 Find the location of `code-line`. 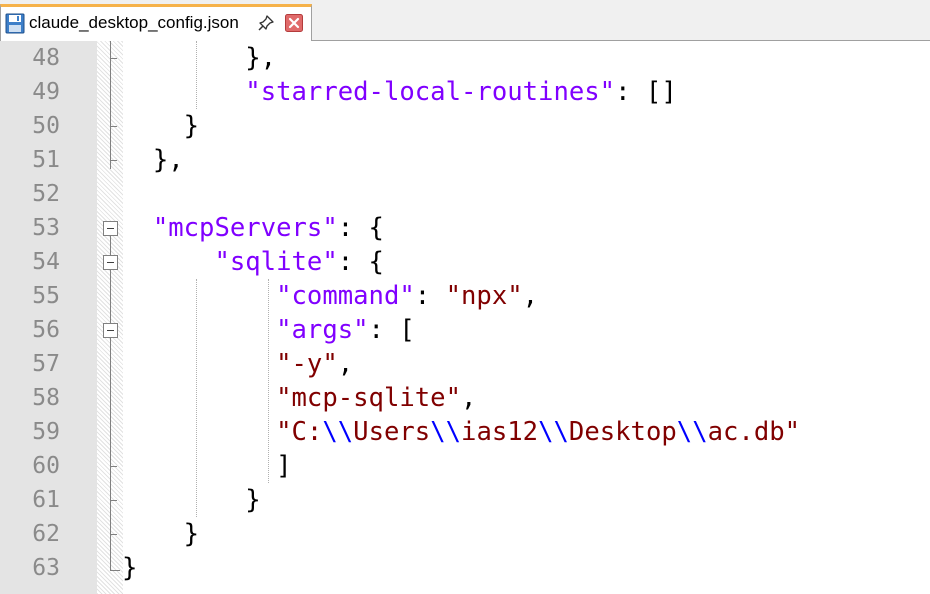

code-line is located at coordinates (461, 194).